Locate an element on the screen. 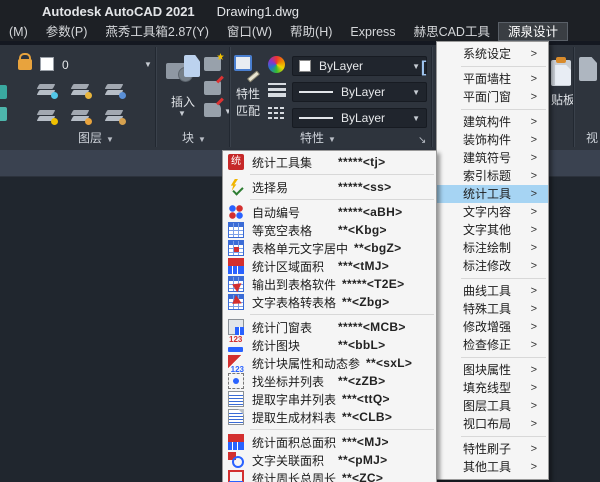  match-properties-icon is located at coordinates (247, 69).